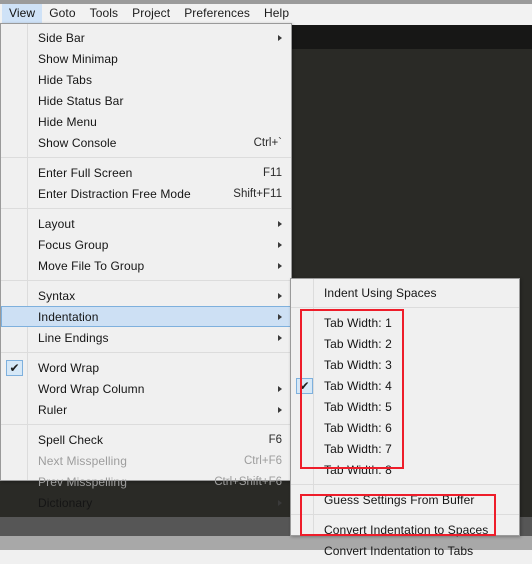 This screenshot has width=532, height=564. What do you see at coordinates (257, 193) in the screenshot?
I see `menu-item-shortcut: Shift+F11` at bounding box center [257, 193].